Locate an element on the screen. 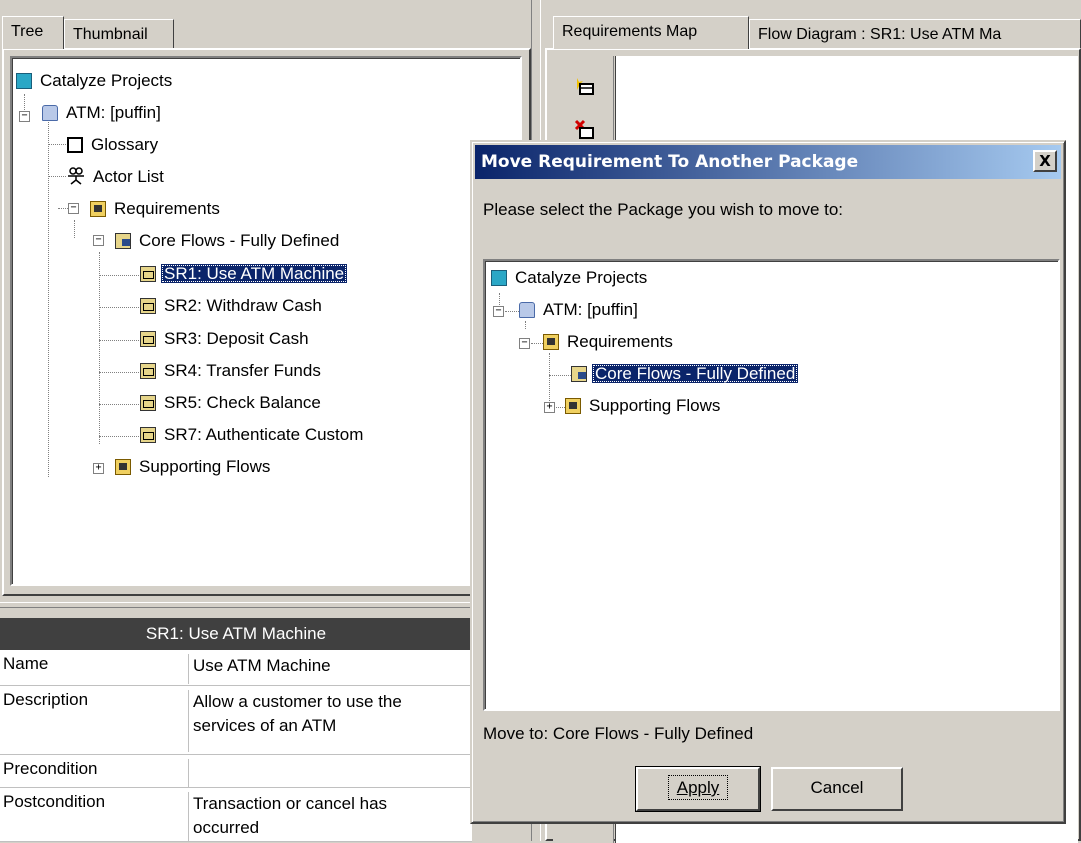  tree-node-actors: Actor List is located at coordinates (117, 177).